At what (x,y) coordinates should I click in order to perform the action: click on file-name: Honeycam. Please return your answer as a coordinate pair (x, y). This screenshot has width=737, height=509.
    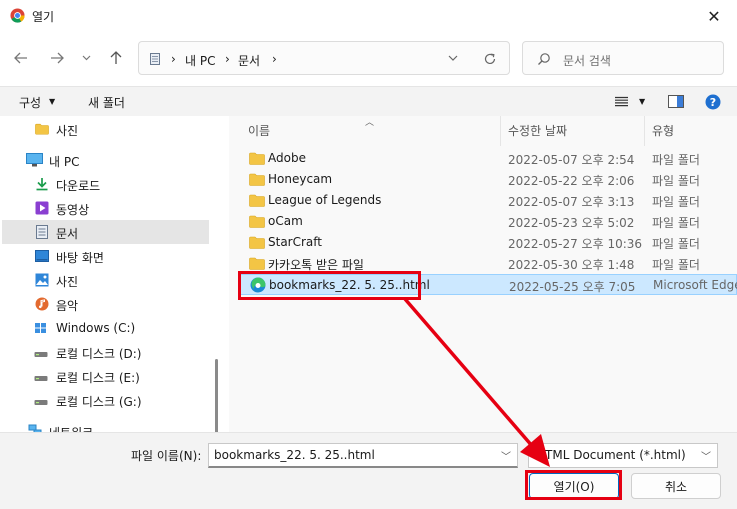
    Looking at the image, I should click on (300, 179).